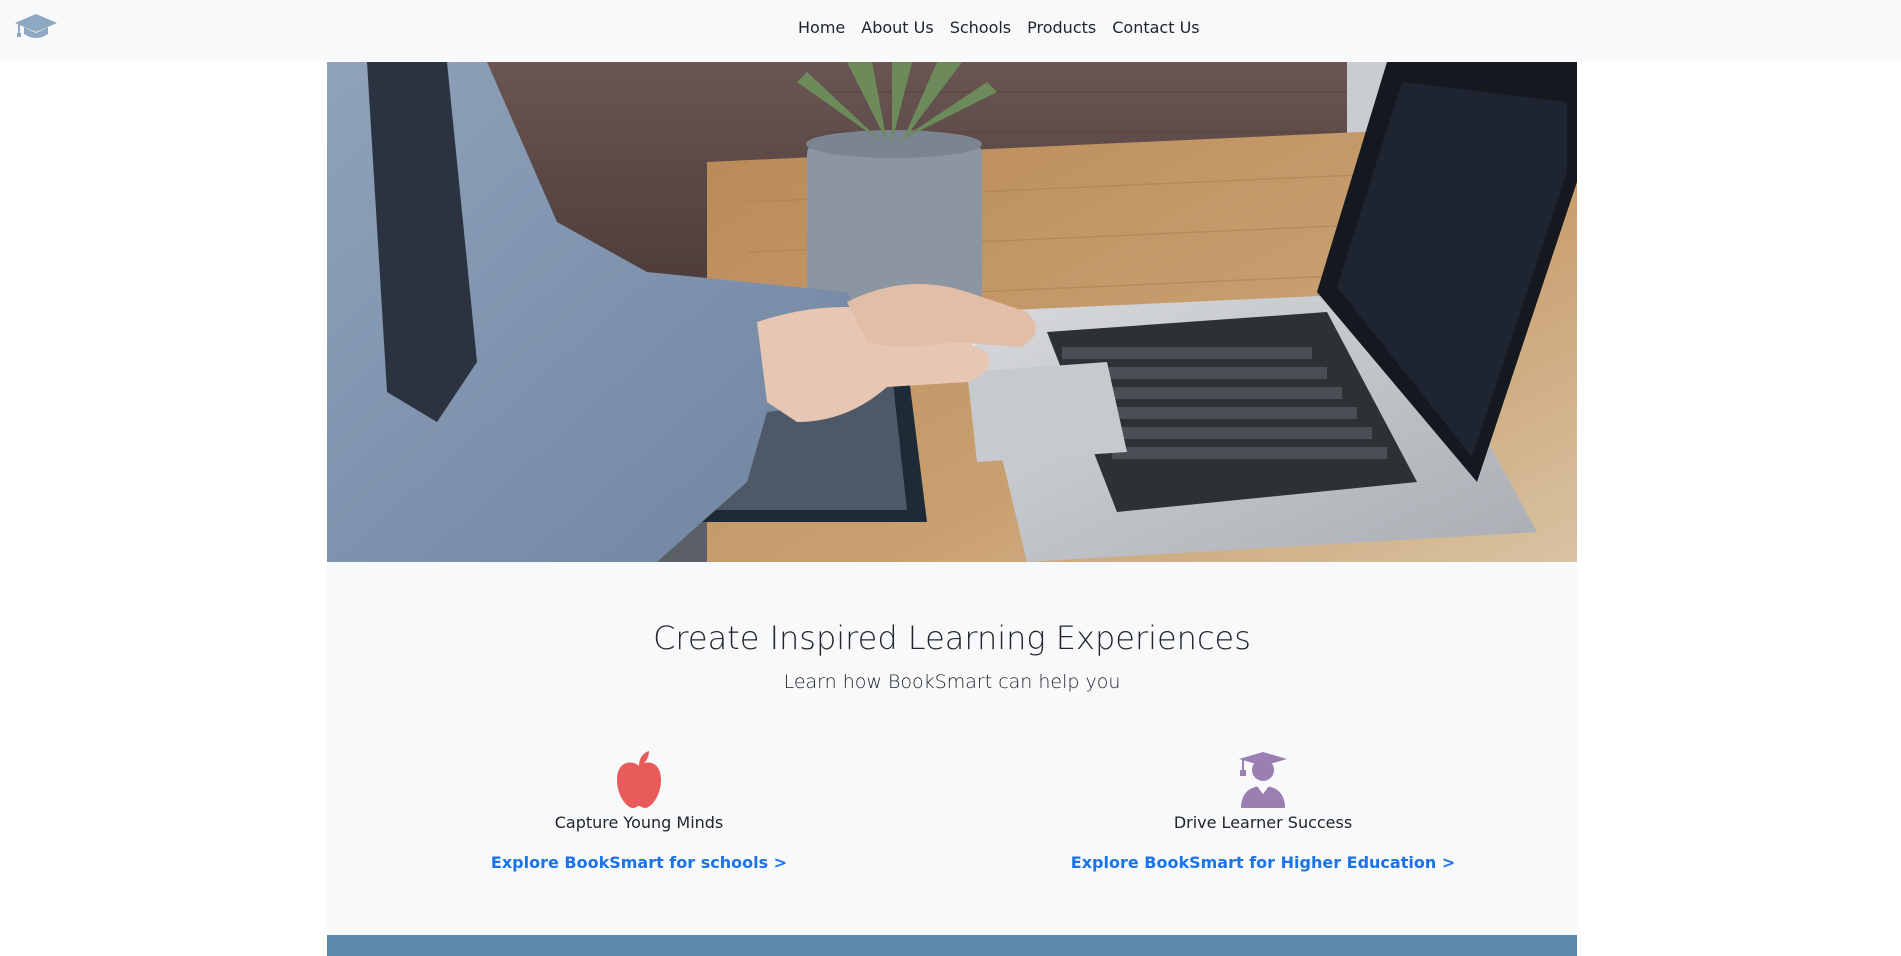  What do you see at coordinates (1263, 780) in the screenshot?
I see `graduate-user-icon` at bounding box center [1263, 780].